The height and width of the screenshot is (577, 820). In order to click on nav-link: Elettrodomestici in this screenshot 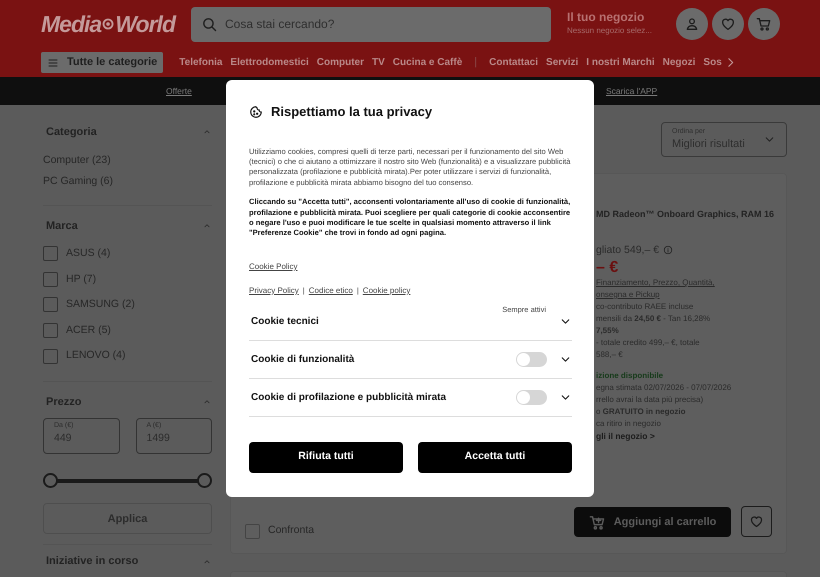, I will do `click(269, 62)`.